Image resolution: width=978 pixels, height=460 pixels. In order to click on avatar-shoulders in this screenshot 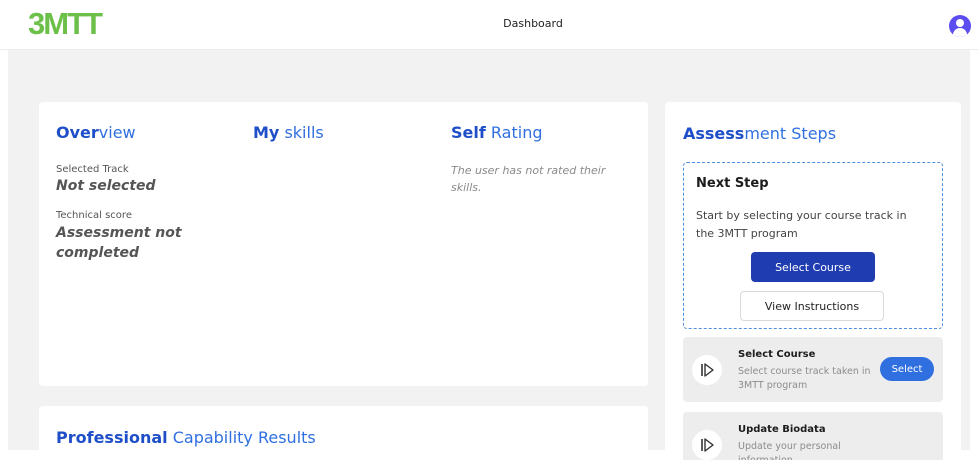, I will do `click(960, 32)`.